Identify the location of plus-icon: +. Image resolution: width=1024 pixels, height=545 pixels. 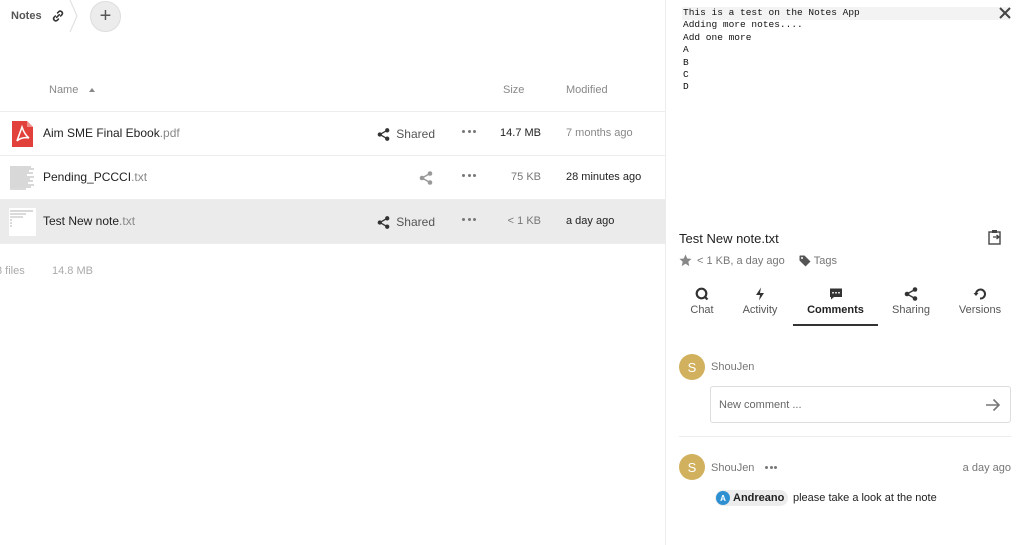
(105, 16).